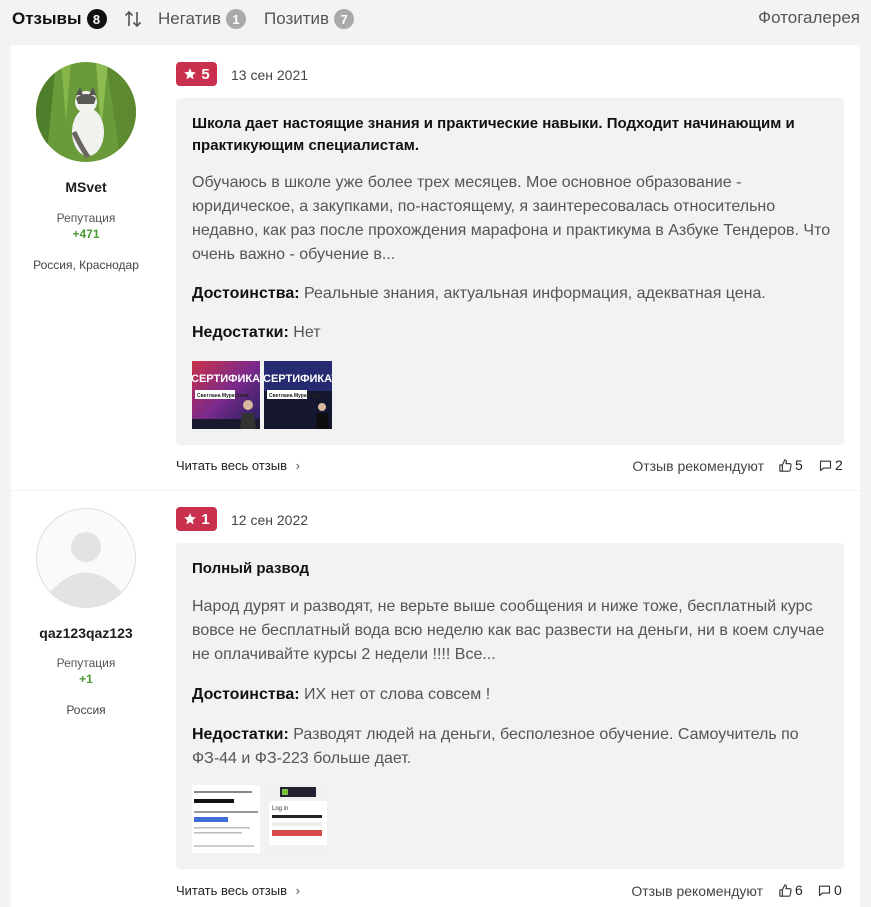 Image resolution: width=871 pixels, height=907 pixels. Describe the element at coordinates (262, 819) in the screenshot. I see `photo-thumbnails: Log in` at that location.